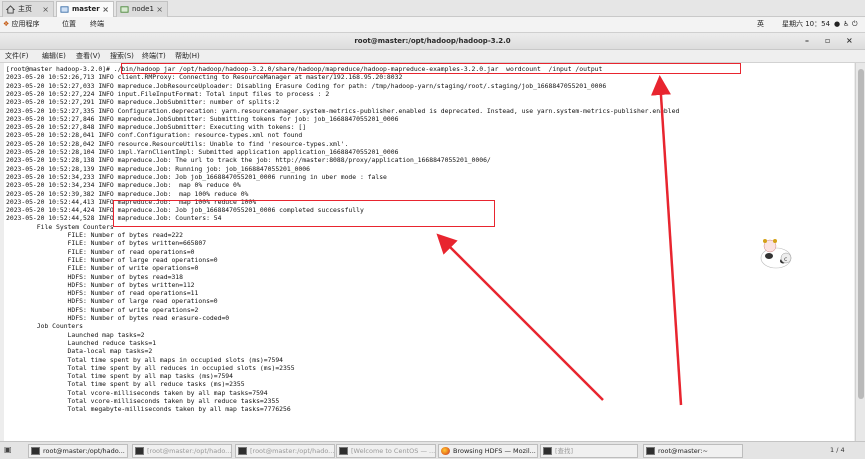 The height and width of the screenshot is (459, 865). What do you see at coordinates (17, 56) in the screenshot?
I see `menu-file: 文件(F)` at bounding box center [17, 56].